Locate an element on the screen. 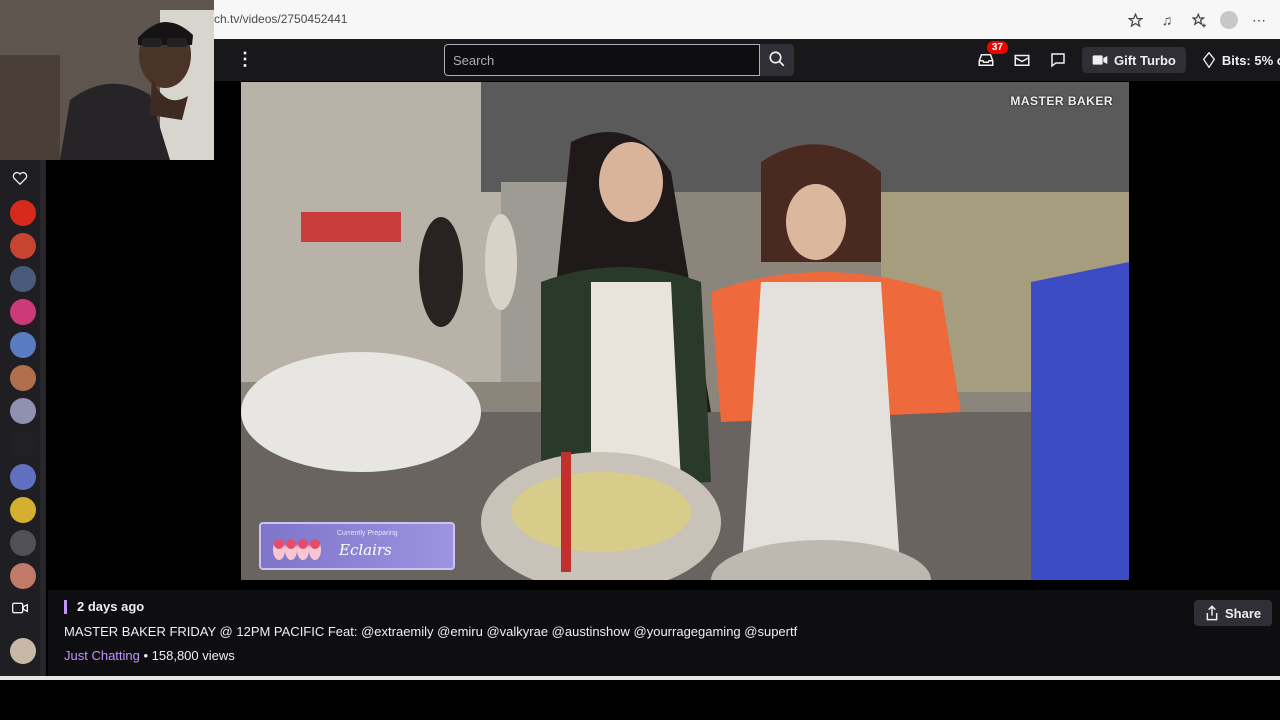 The height and width of the screenshot is (720, 1280). sidebar-channel-6-avatar is located at coordinates (23, 378).